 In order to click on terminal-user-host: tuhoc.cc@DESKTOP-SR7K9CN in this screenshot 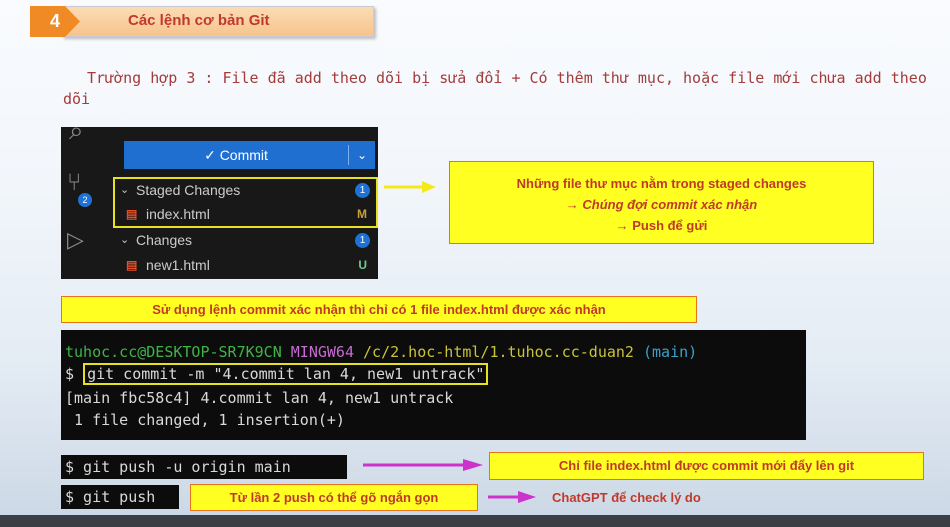, I will do `click(173, 352)`.